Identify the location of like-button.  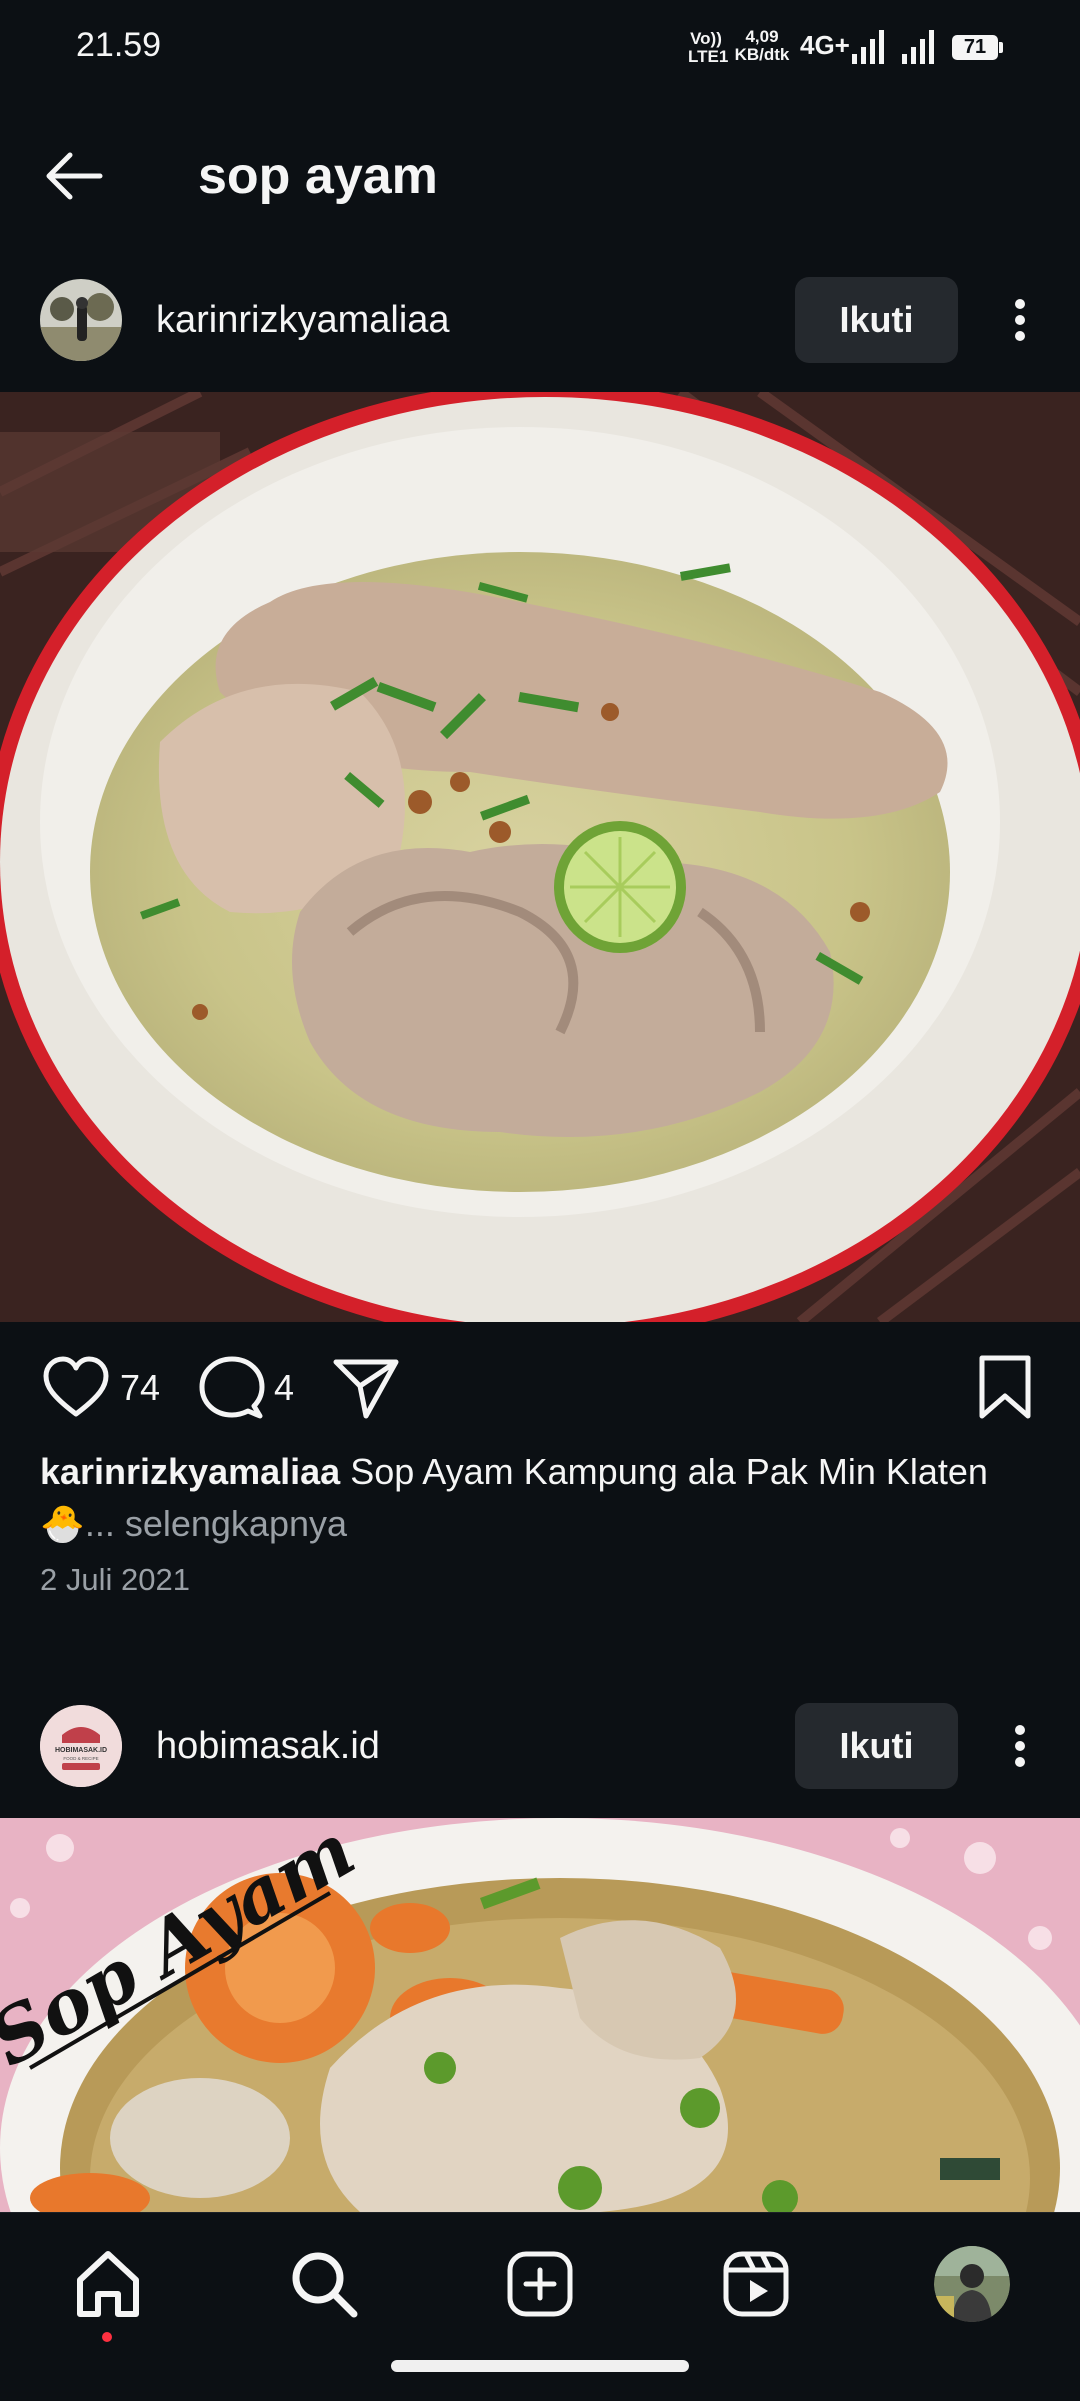
(76, 1388).